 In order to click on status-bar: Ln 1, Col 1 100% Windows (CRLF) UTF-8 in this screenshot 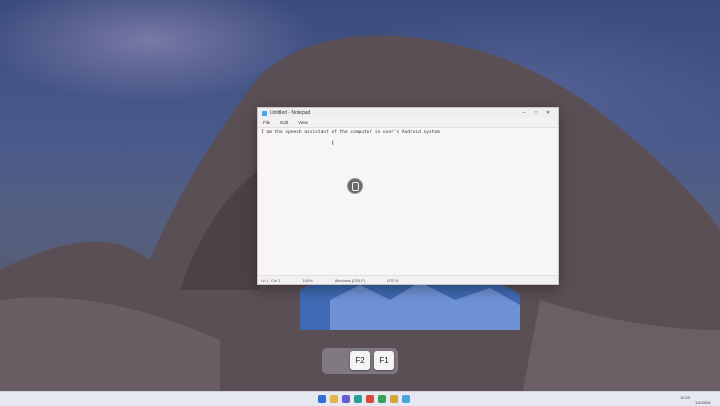, I will do `click(408, 279)`.